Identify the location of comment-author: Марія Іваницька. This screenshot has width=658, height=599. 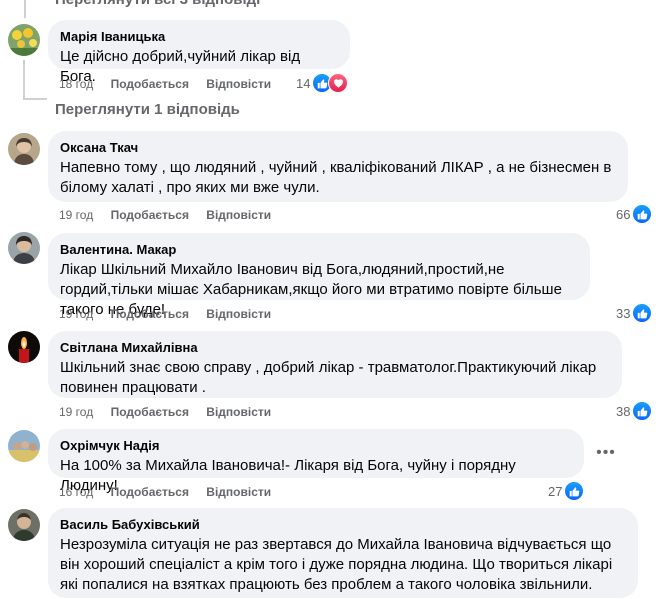
(199, 36).